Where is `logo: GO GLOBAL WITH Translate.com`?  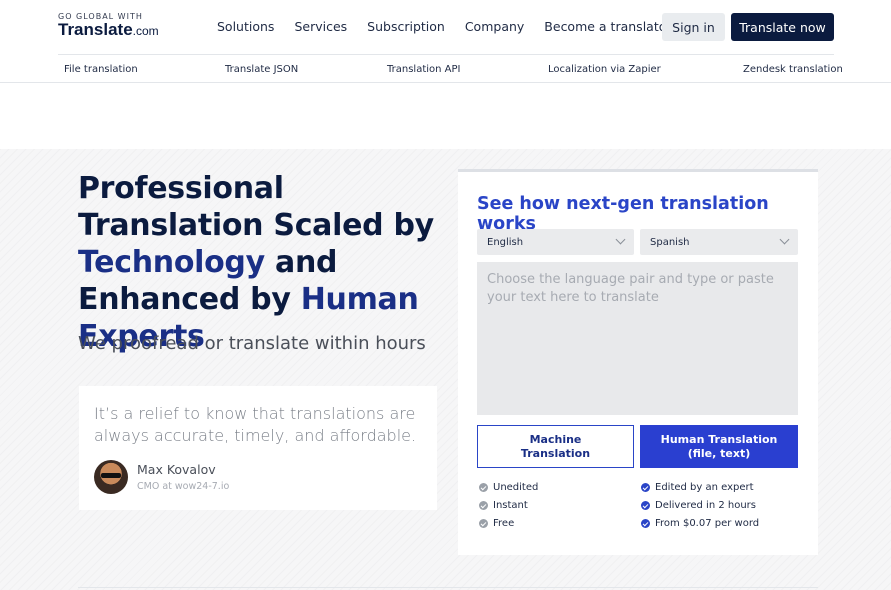
logo: GO GLOBAL WITH Translate.com is located at coordinates (108, 26).